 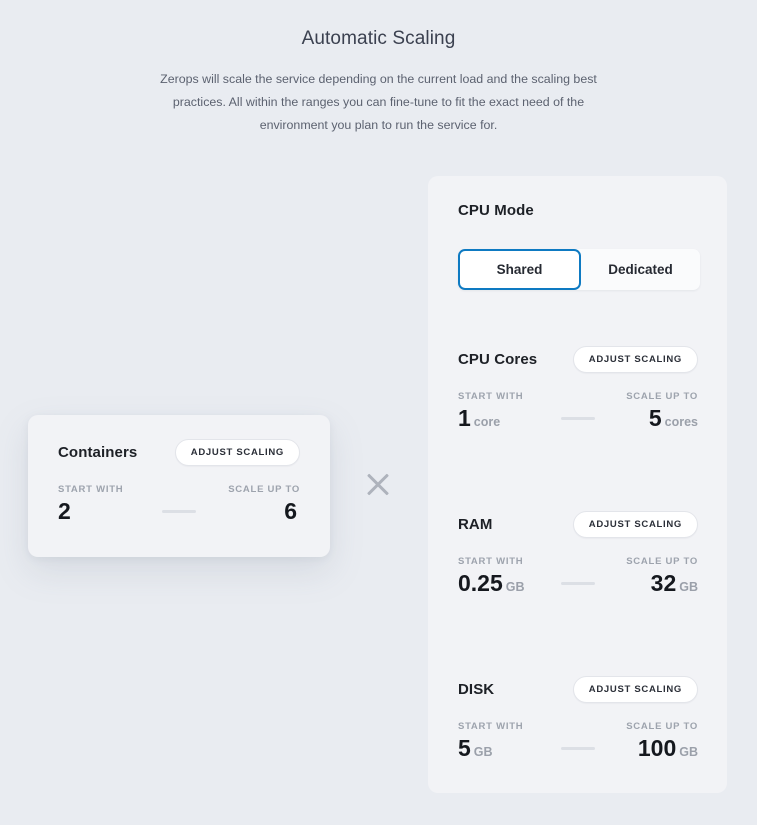 I want to click on cpu-mode-section: CPU Mode Shared Dedicated, so click(x=577, y=233).